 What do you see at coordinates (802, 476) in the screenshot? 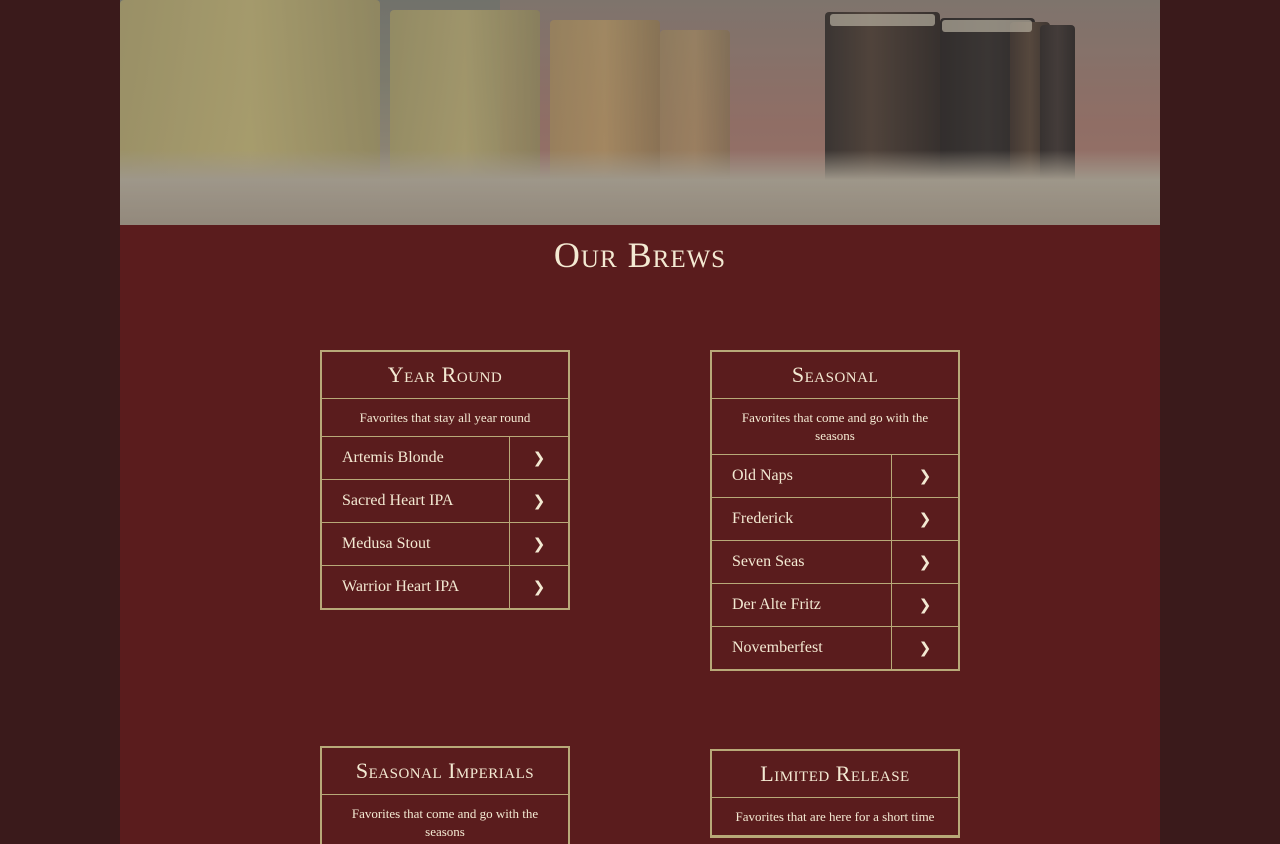
I see `beer-name: Old Naps` at bounding box center [802, 476].